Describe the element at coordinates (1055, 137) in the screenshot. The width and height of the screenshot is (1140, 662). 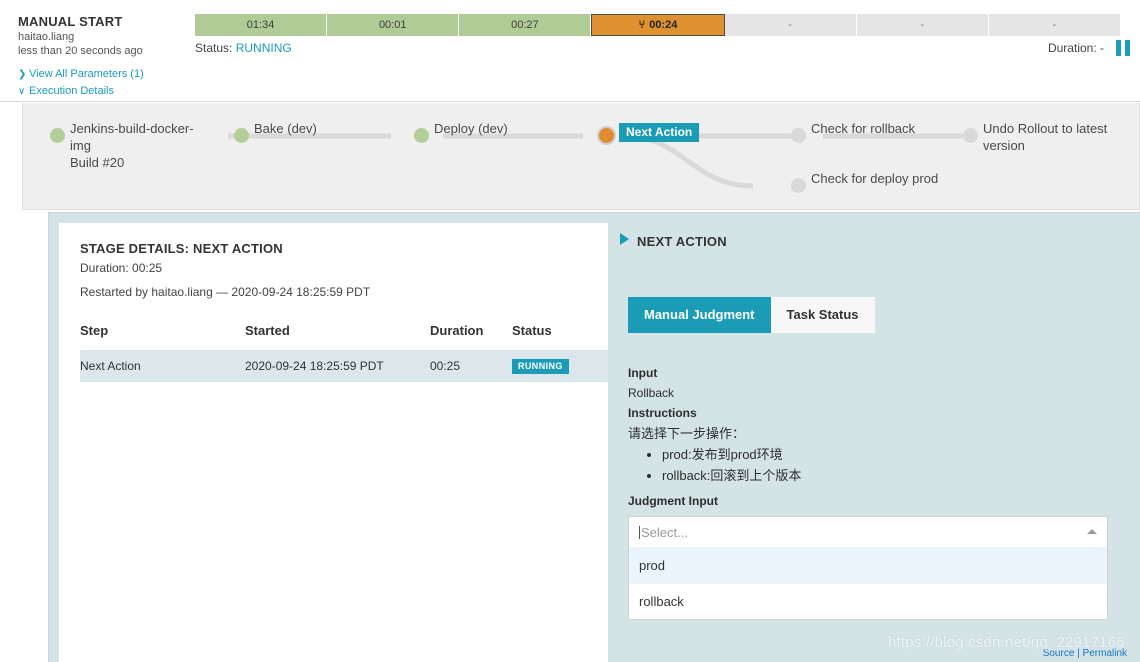
I see `pipeline-label-5: Undo Rollout to latest version` at that location.